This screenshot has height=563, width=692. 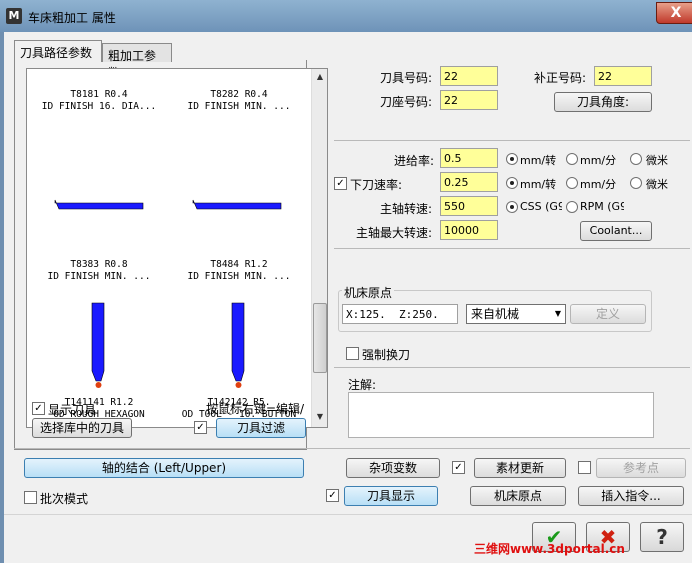 I want to click on plunge-unit-mm-min-radio, so click(x=572, y=183).